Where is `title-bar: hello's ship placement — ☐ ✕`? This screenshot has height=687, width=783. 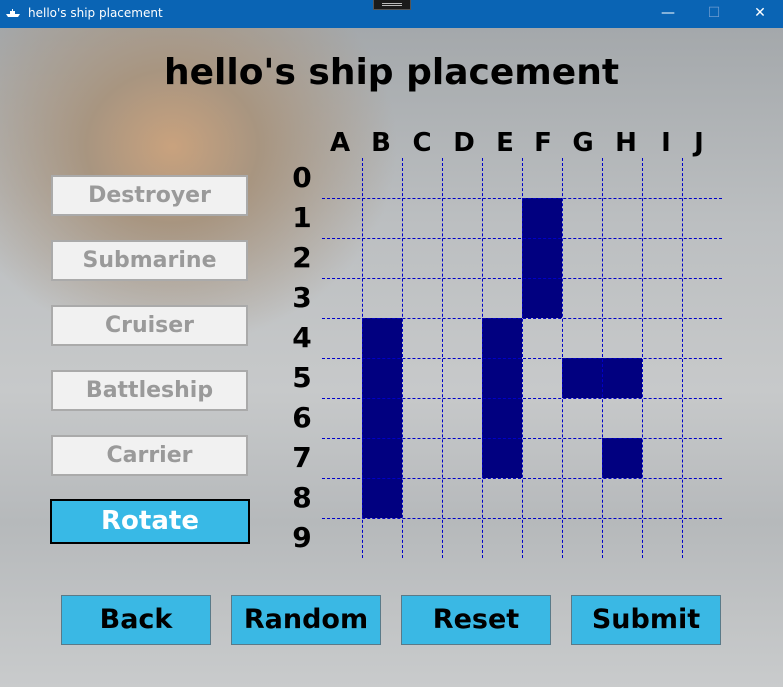 title-bar: hello's ship placement — ☐ ✕ is located at coordinates (391, 14).